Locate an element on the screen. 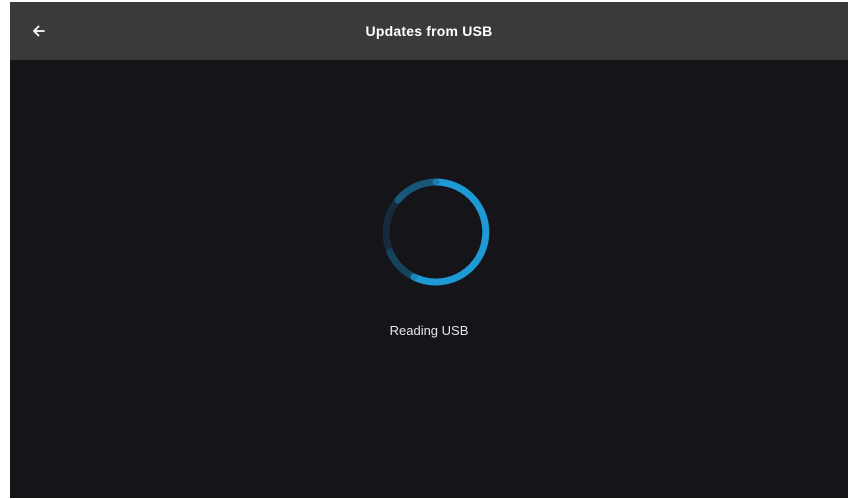 The height and width of the screenshot is (499, 849). page-title: Updates from USB is located at coordinates (429, 31).